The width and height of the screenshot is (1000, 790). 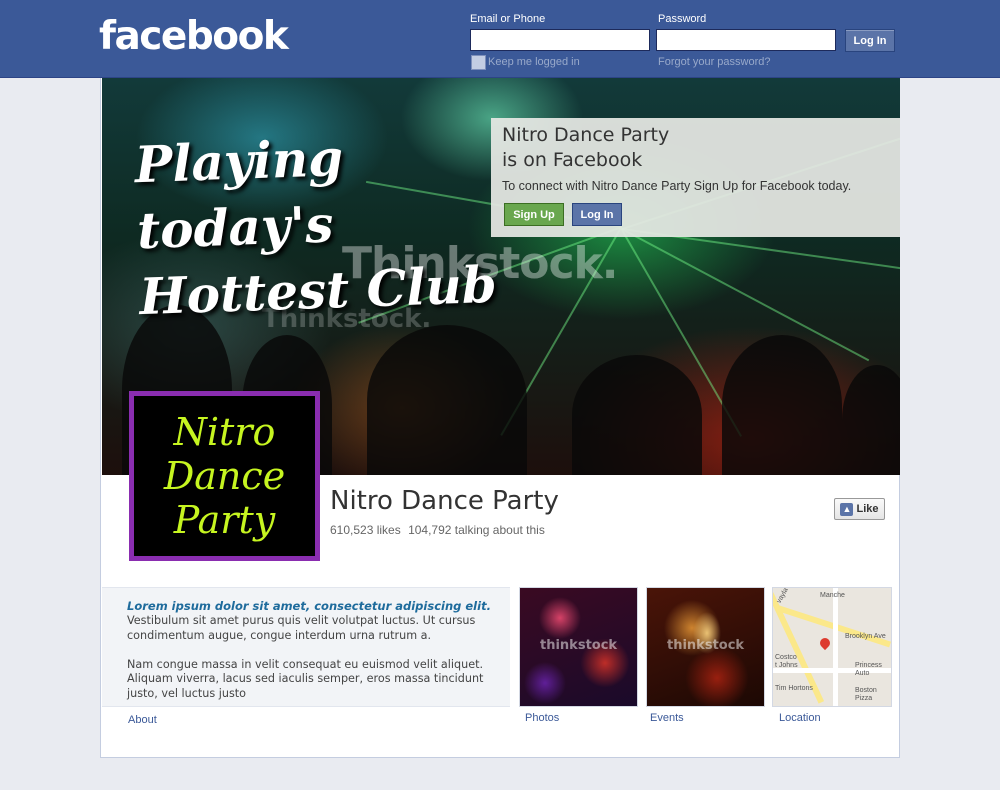 I want to click on keep-logged-in-checkbox, so click(x=478, y=62).